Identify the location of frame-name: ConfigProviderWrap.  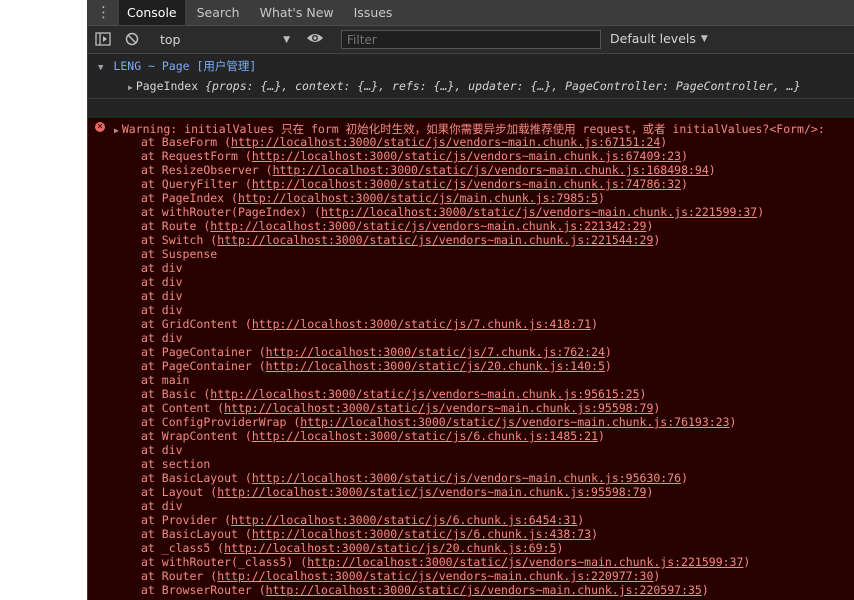
(224, 422).